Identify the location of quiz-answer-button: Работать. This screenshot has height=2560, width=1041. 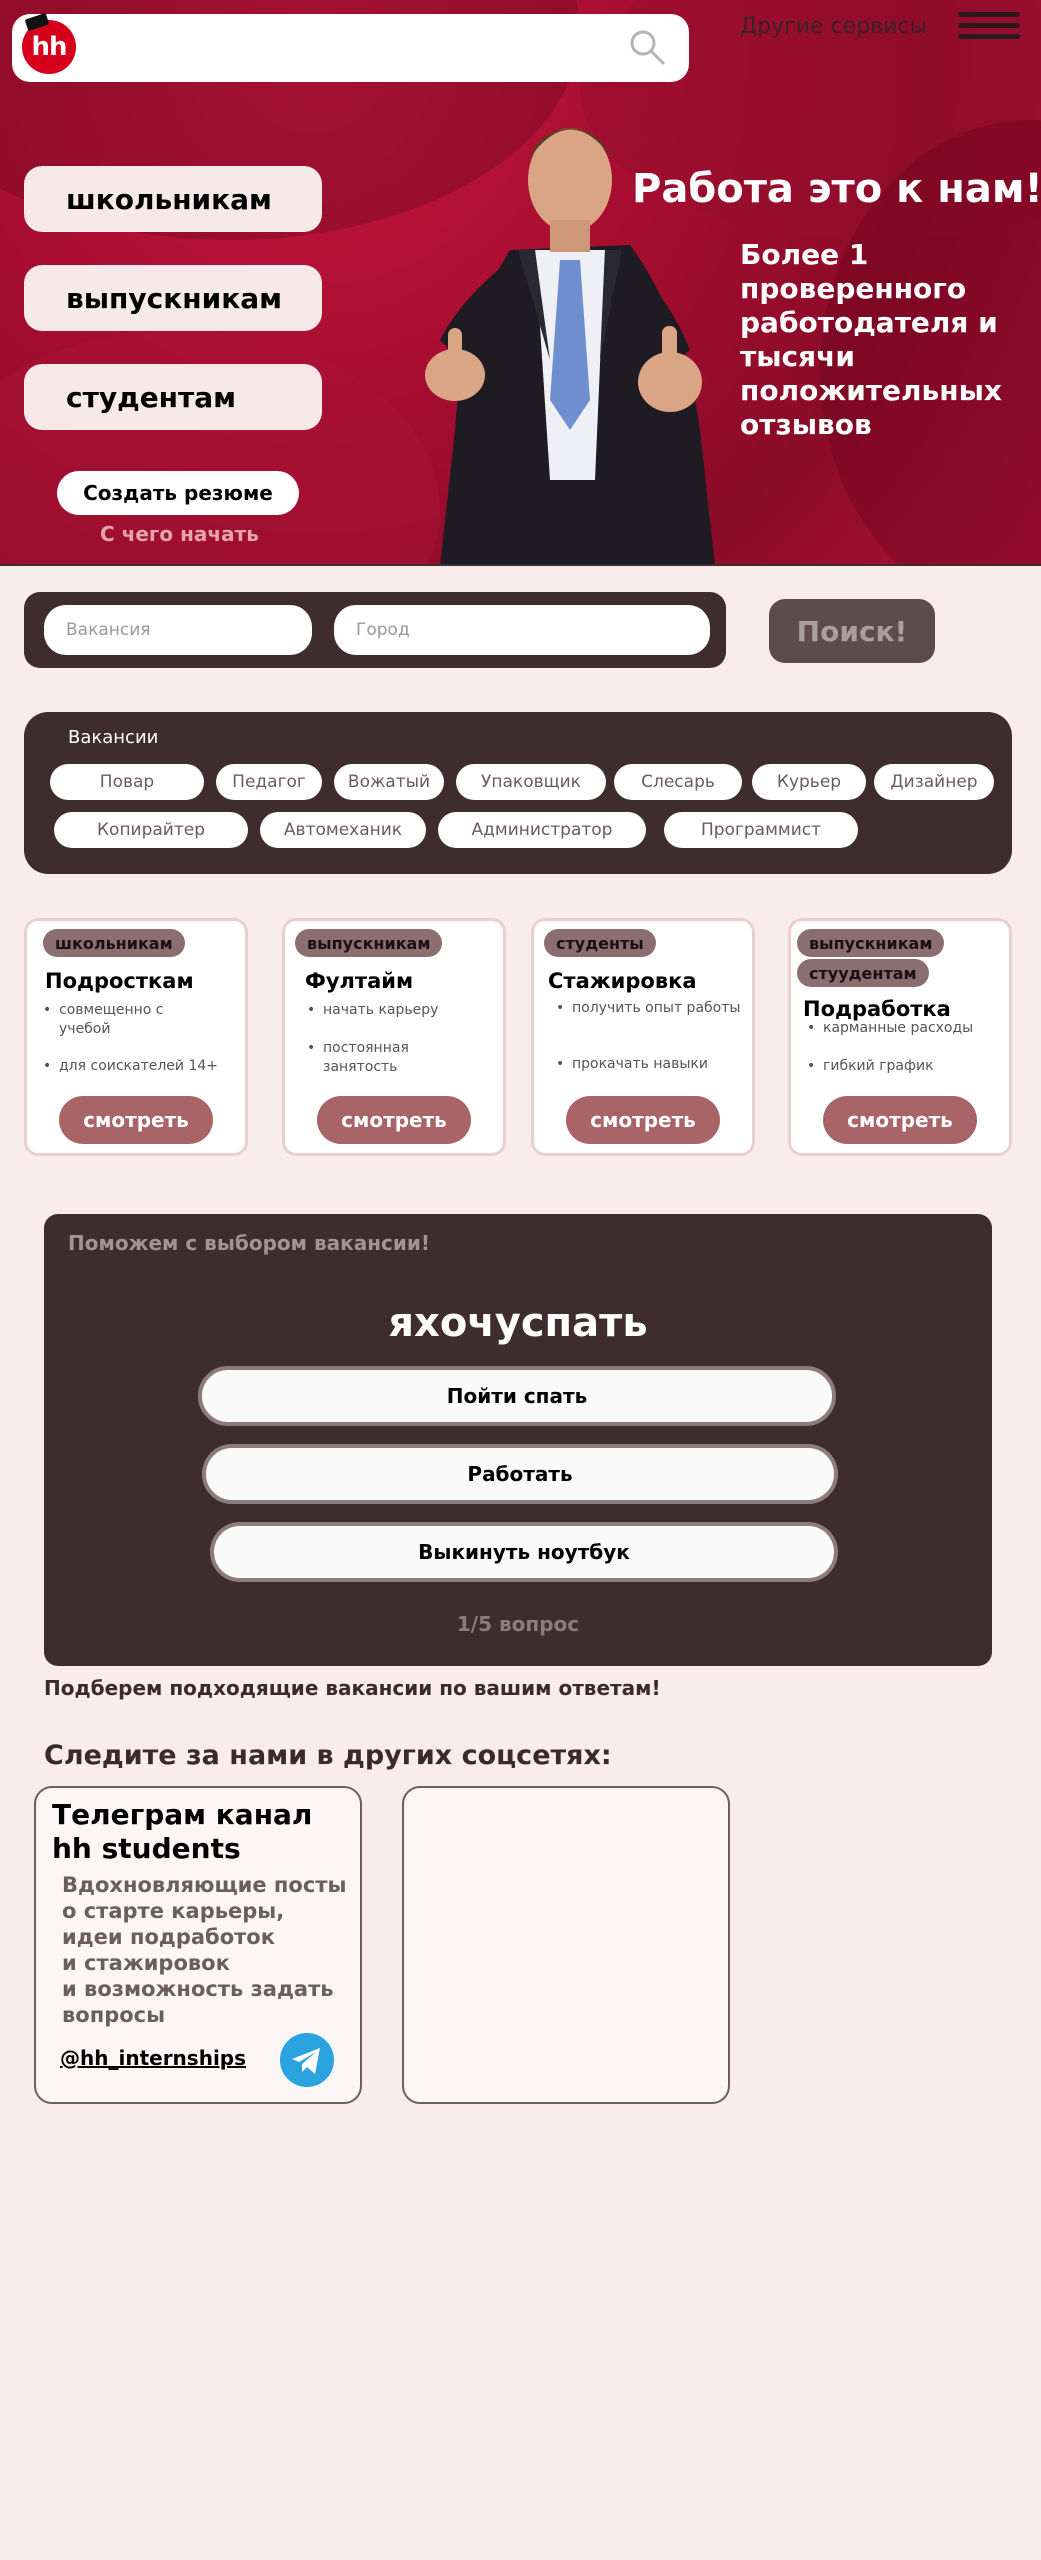
(520, 1474).